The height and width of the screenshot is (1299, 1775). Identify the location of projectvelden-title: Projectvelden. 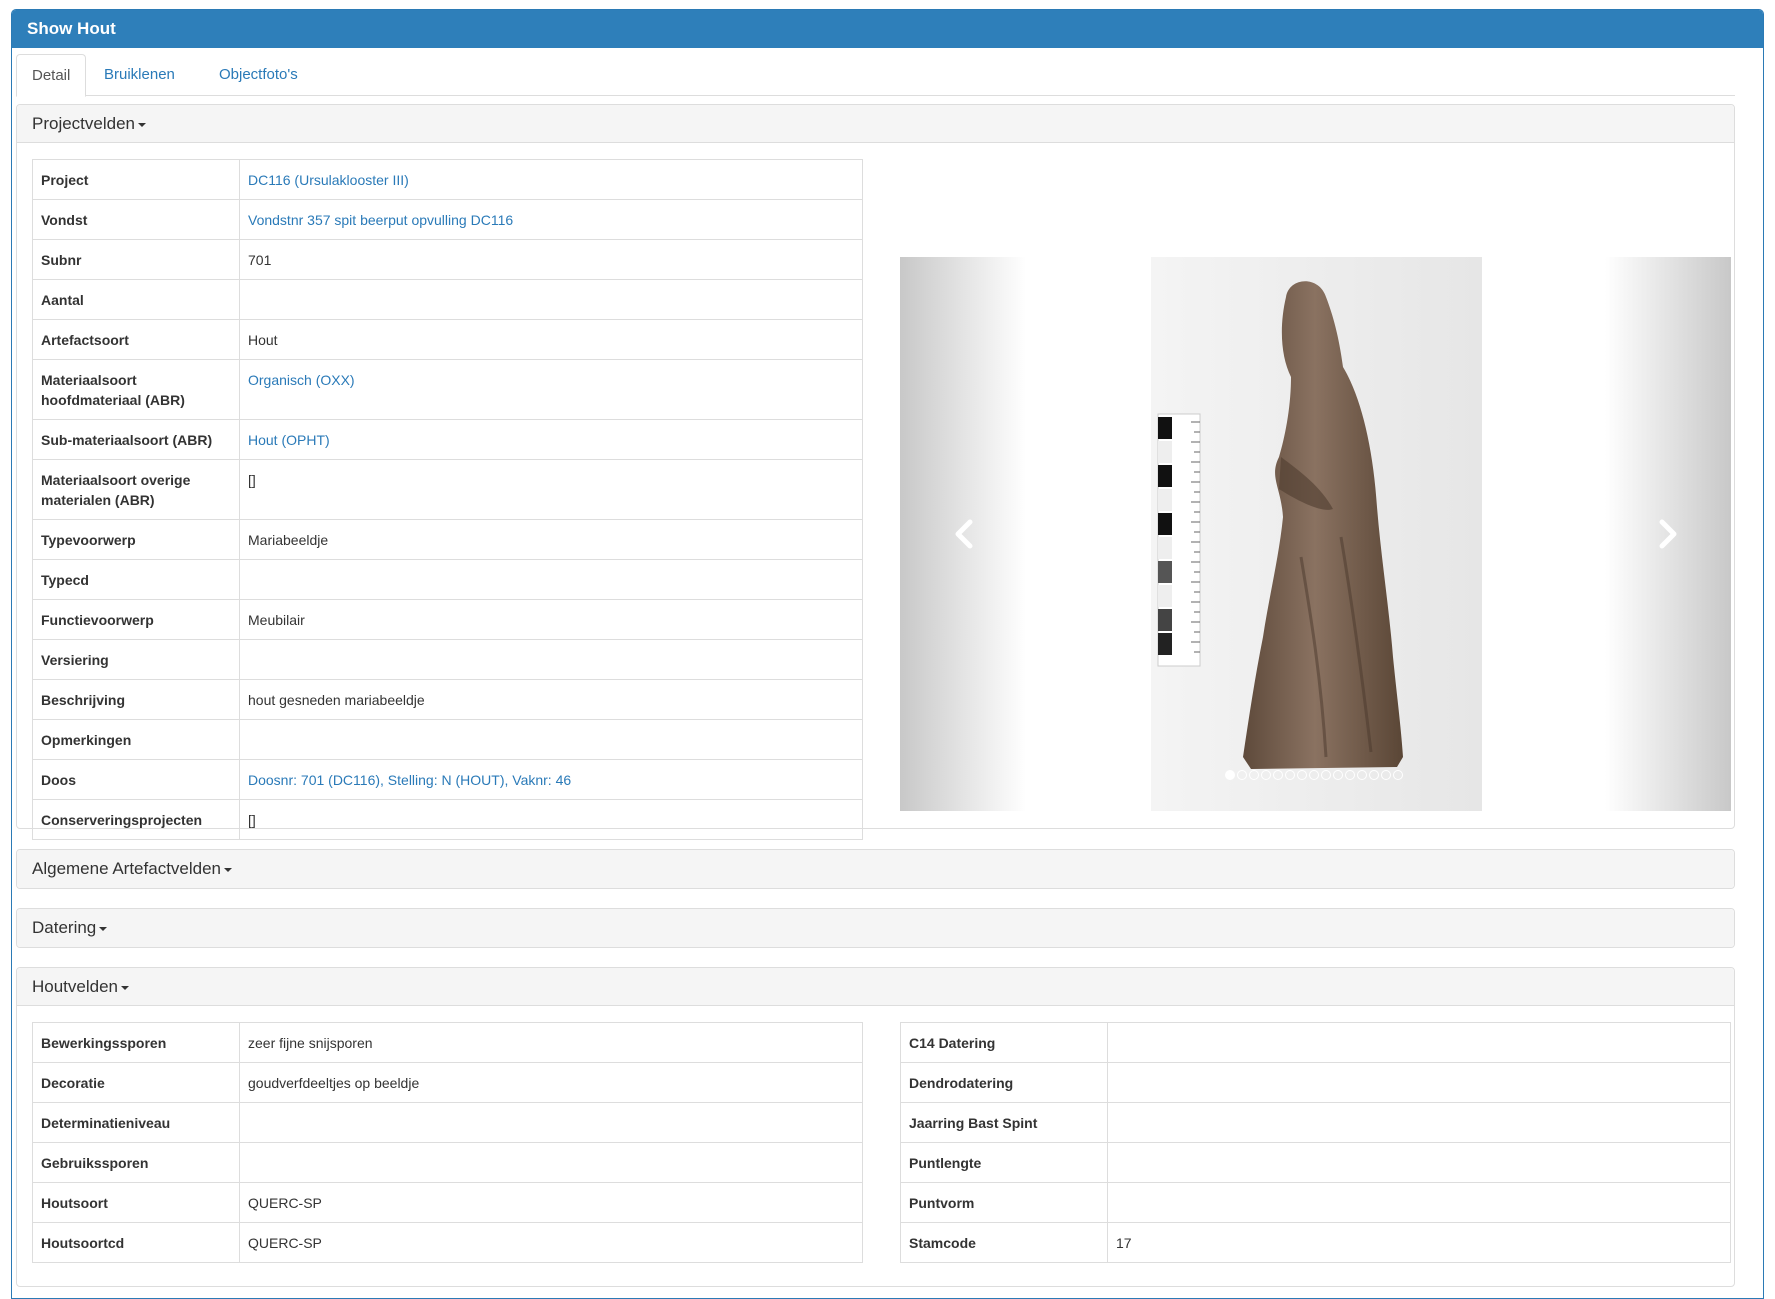
(84, 123).